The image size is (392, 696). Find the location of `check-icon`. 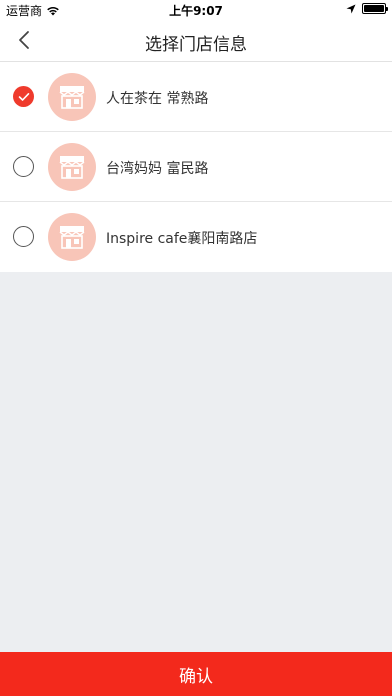

check-icon is located at coordinates (23, 96).